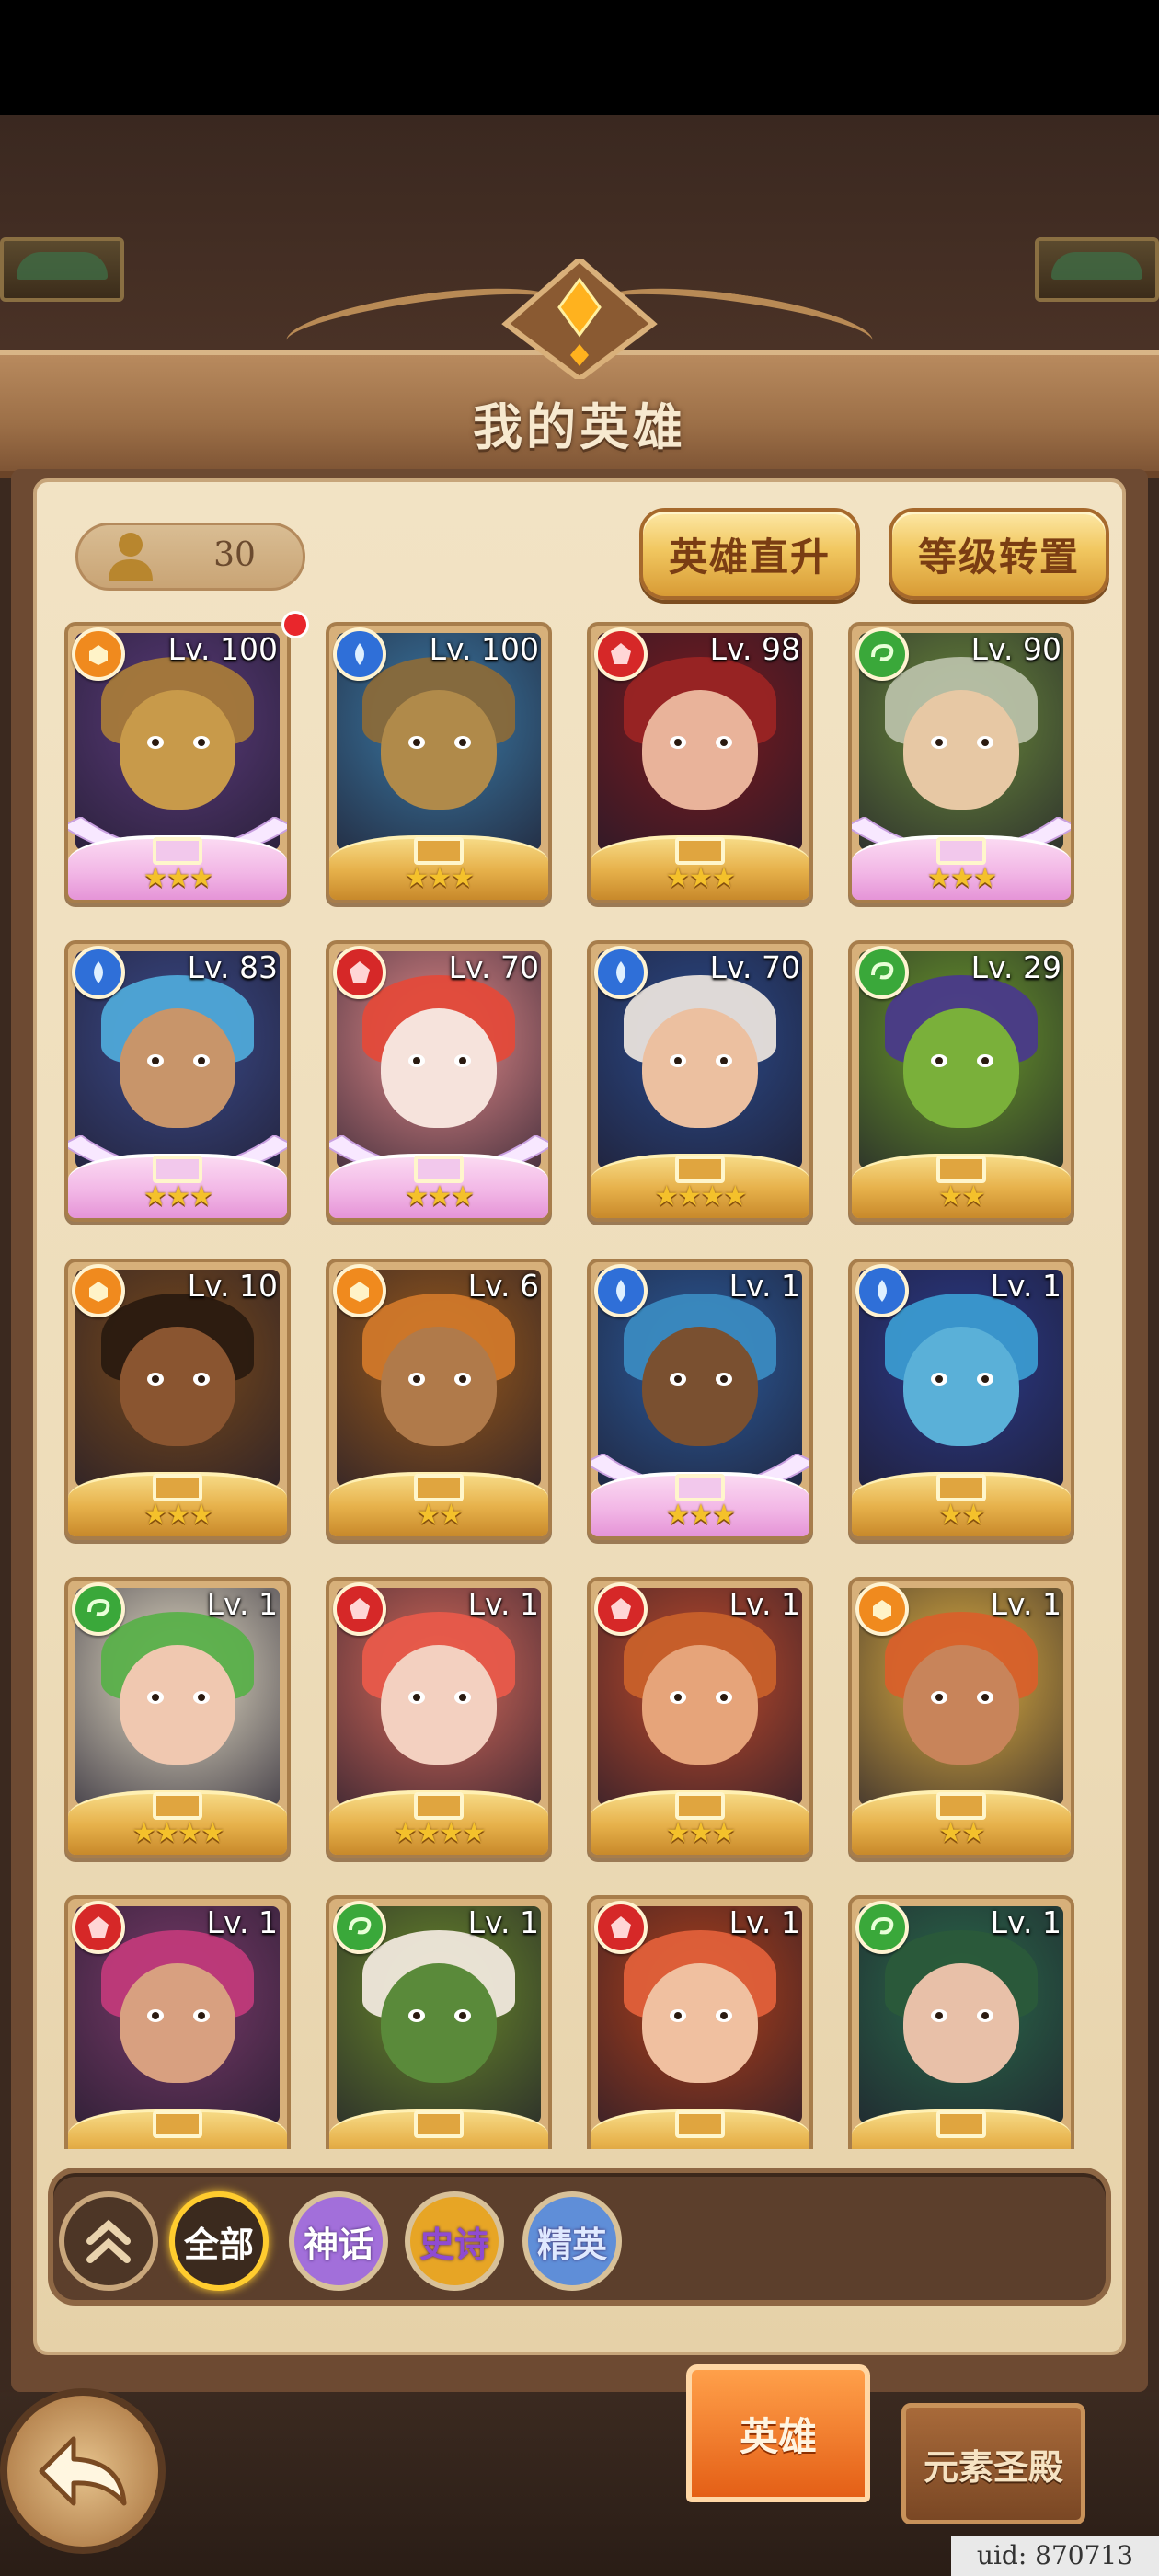  Describe the element at coordinates (493, 967) in the screenshot. I see `hero-level: Lv. 70` at that location.